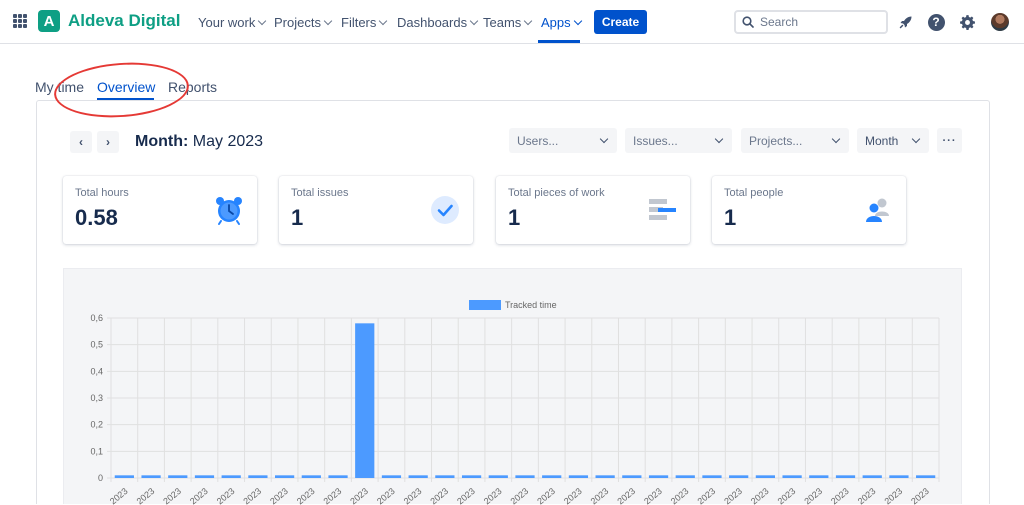 The height and width of the screenshot is (505, 1024). I want to click on gear-icon, so click(967, 22).